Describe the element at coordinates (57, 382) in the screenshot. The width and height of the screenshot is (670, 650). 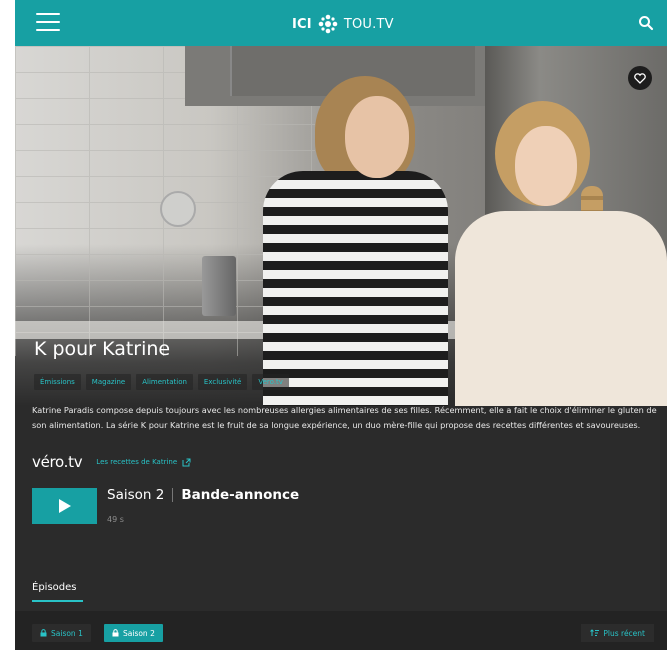
I see `tag-emissions: Émissions` at that location.